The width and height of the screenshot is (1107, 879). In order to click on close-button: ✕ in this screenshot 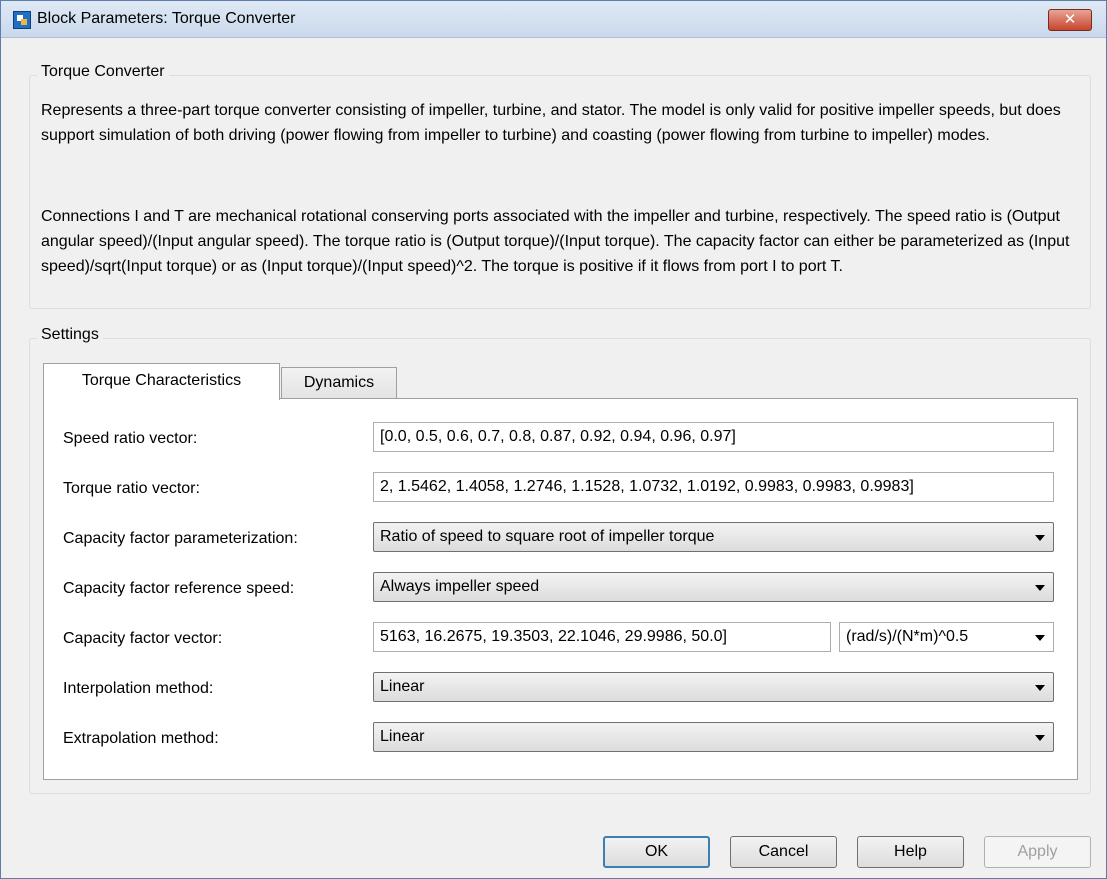, I will do `click(1070, 20)`.